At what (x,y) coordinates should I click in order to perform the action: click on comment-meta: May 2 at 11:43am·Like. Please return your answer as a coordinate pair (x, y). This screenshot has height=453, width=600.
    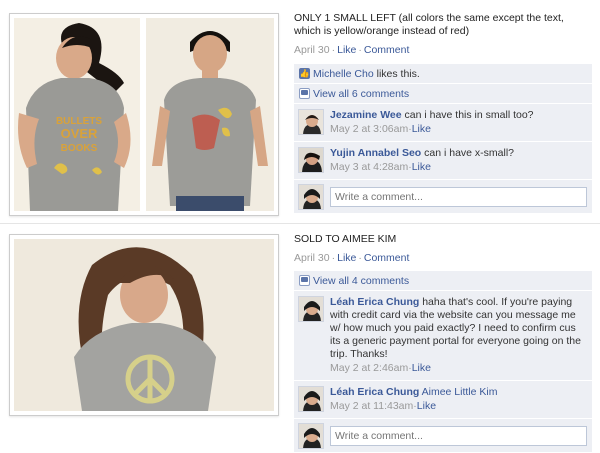
    Looking at the image, I should click on (383, 406).